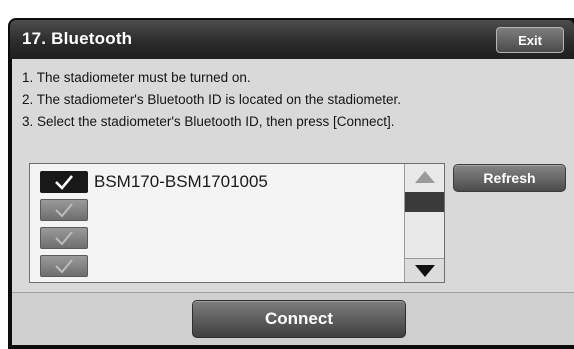 This screenshot has height=349, width=574. I want to click on triangle-up-icon, so click(424, 177).